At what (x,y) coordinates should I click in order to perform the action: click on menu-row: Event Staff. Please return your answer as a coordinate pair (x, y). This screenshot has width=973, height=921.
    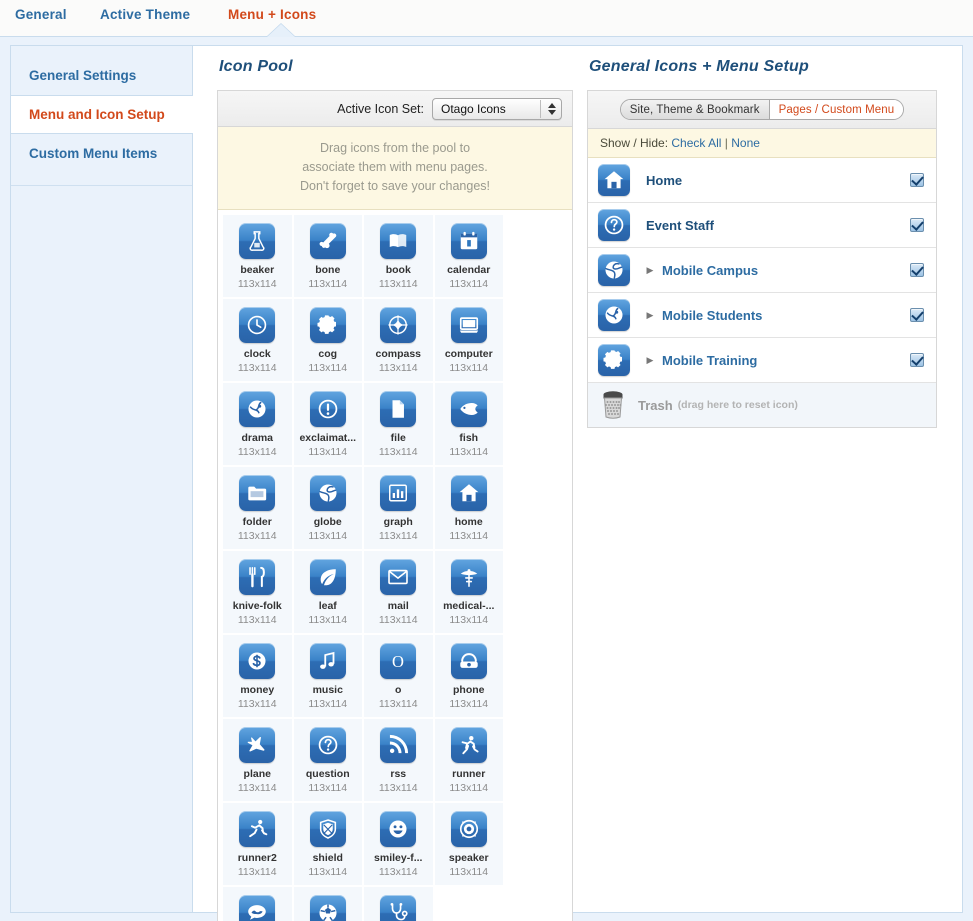
    Looking at the image, I should click on (762, 225).